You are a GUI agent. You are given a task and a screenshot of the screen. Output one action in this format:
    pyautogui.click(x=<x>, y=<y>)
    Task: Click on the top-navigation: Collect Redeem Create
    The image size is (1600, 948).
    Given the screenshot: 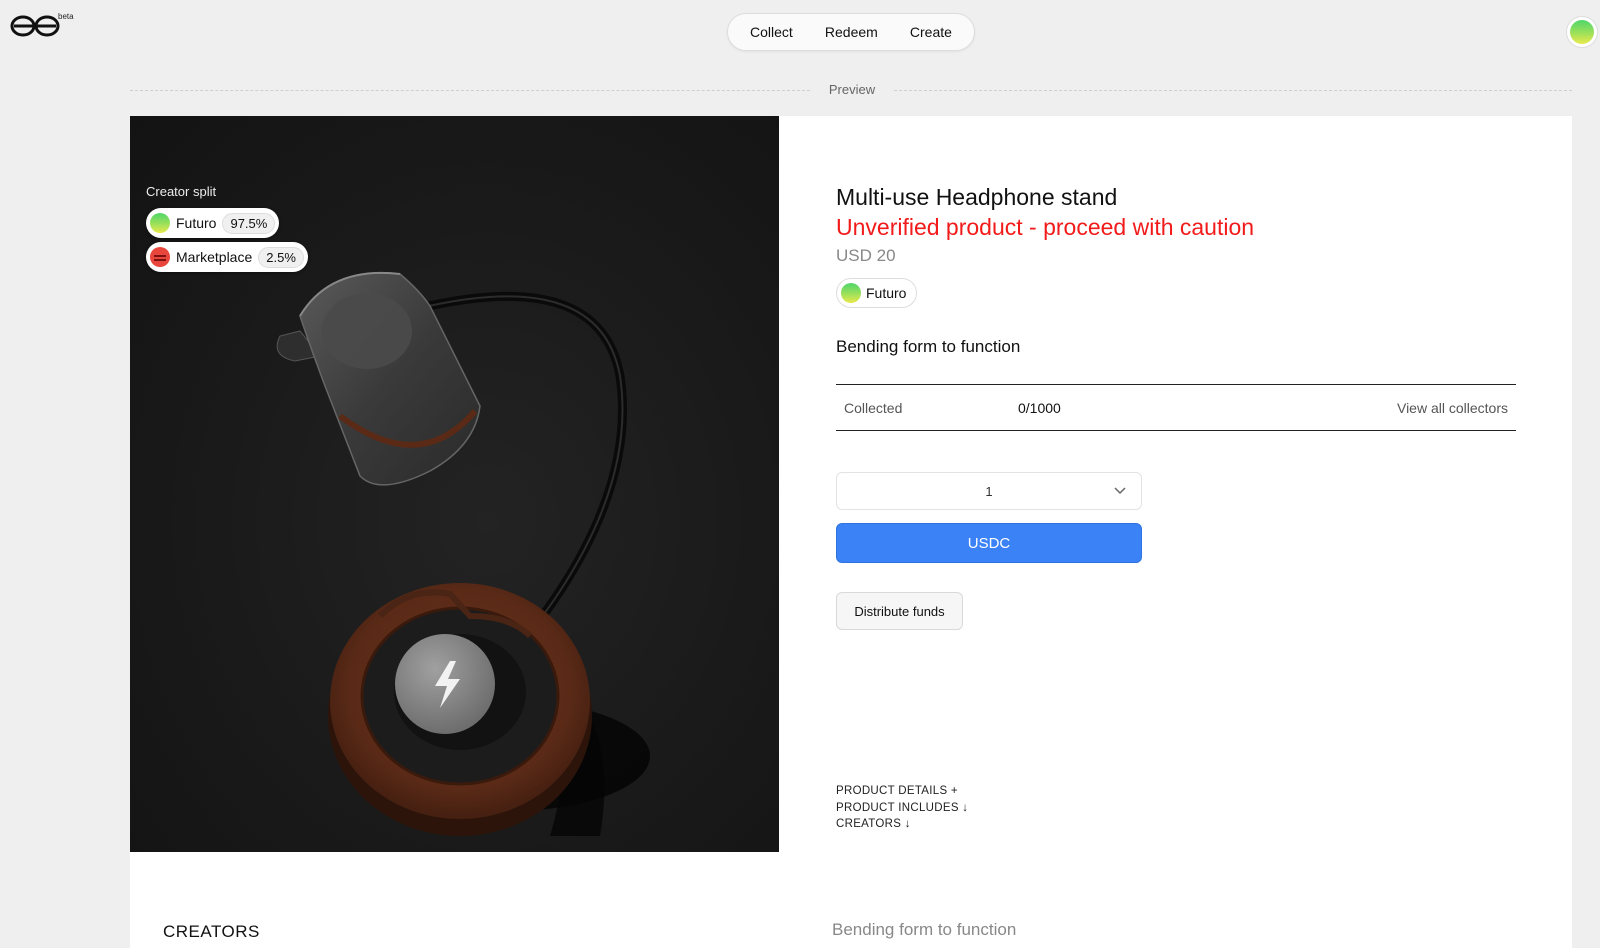 What is the action you would take?
    pyautogui.click(x=851, y=32)
    